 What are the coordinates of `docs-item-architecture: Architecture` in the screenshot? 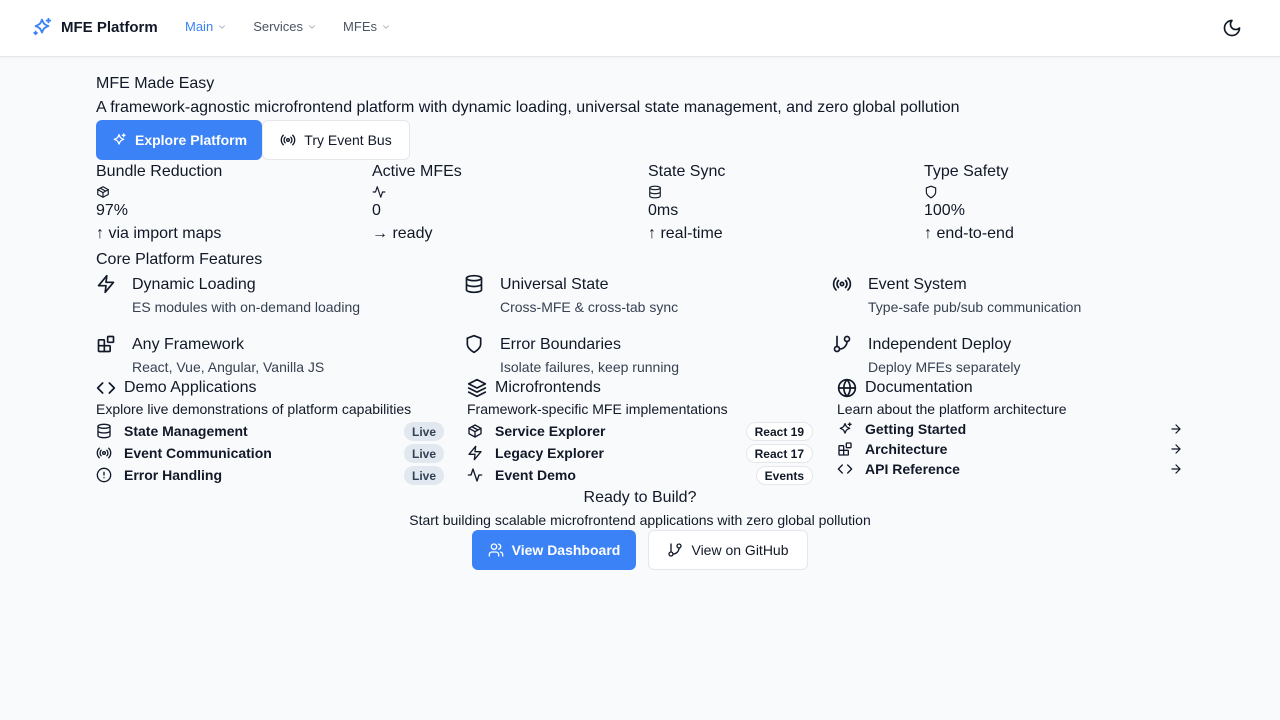 It's located at (1010, 449).